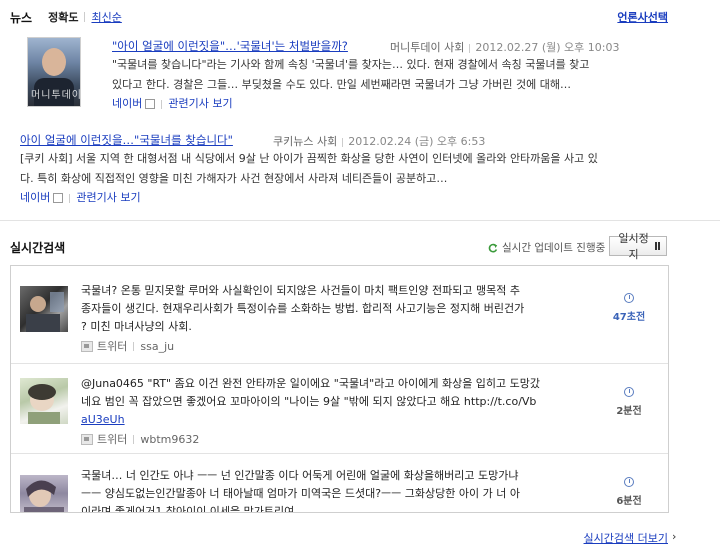 This screenshot has height=552, width=720. Describe the element at coordinates (642, 17) in the screenshot. I see `press-select-link: 언론사선택` at that location.